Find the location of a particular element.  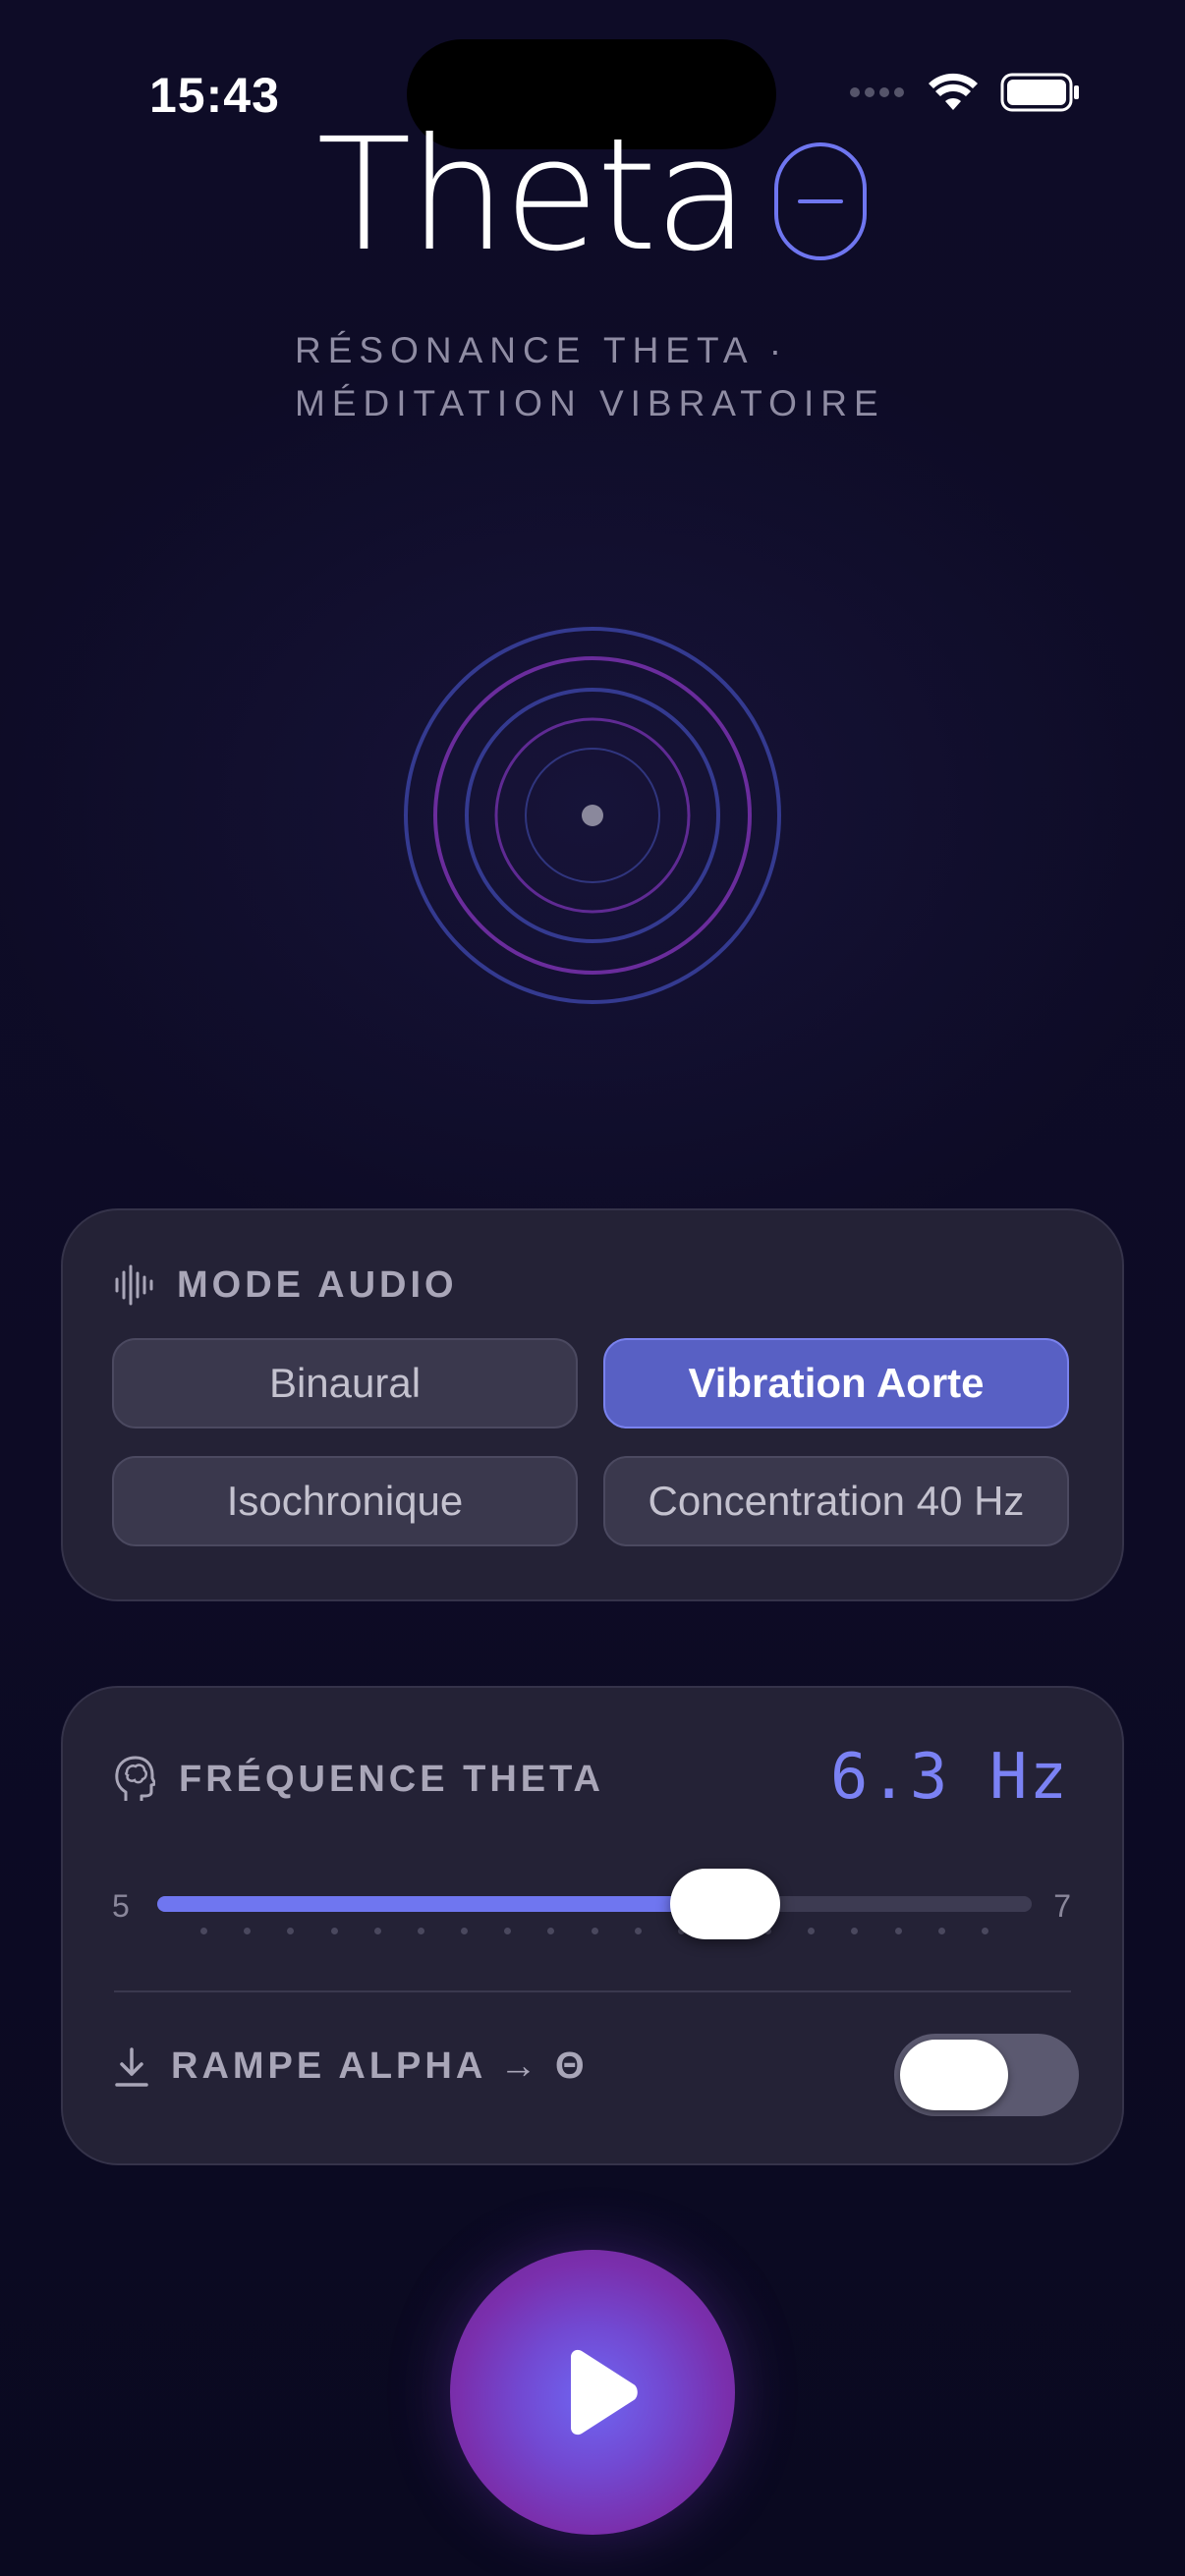

download-arrow-icon is located at coordinates (132, 2066).